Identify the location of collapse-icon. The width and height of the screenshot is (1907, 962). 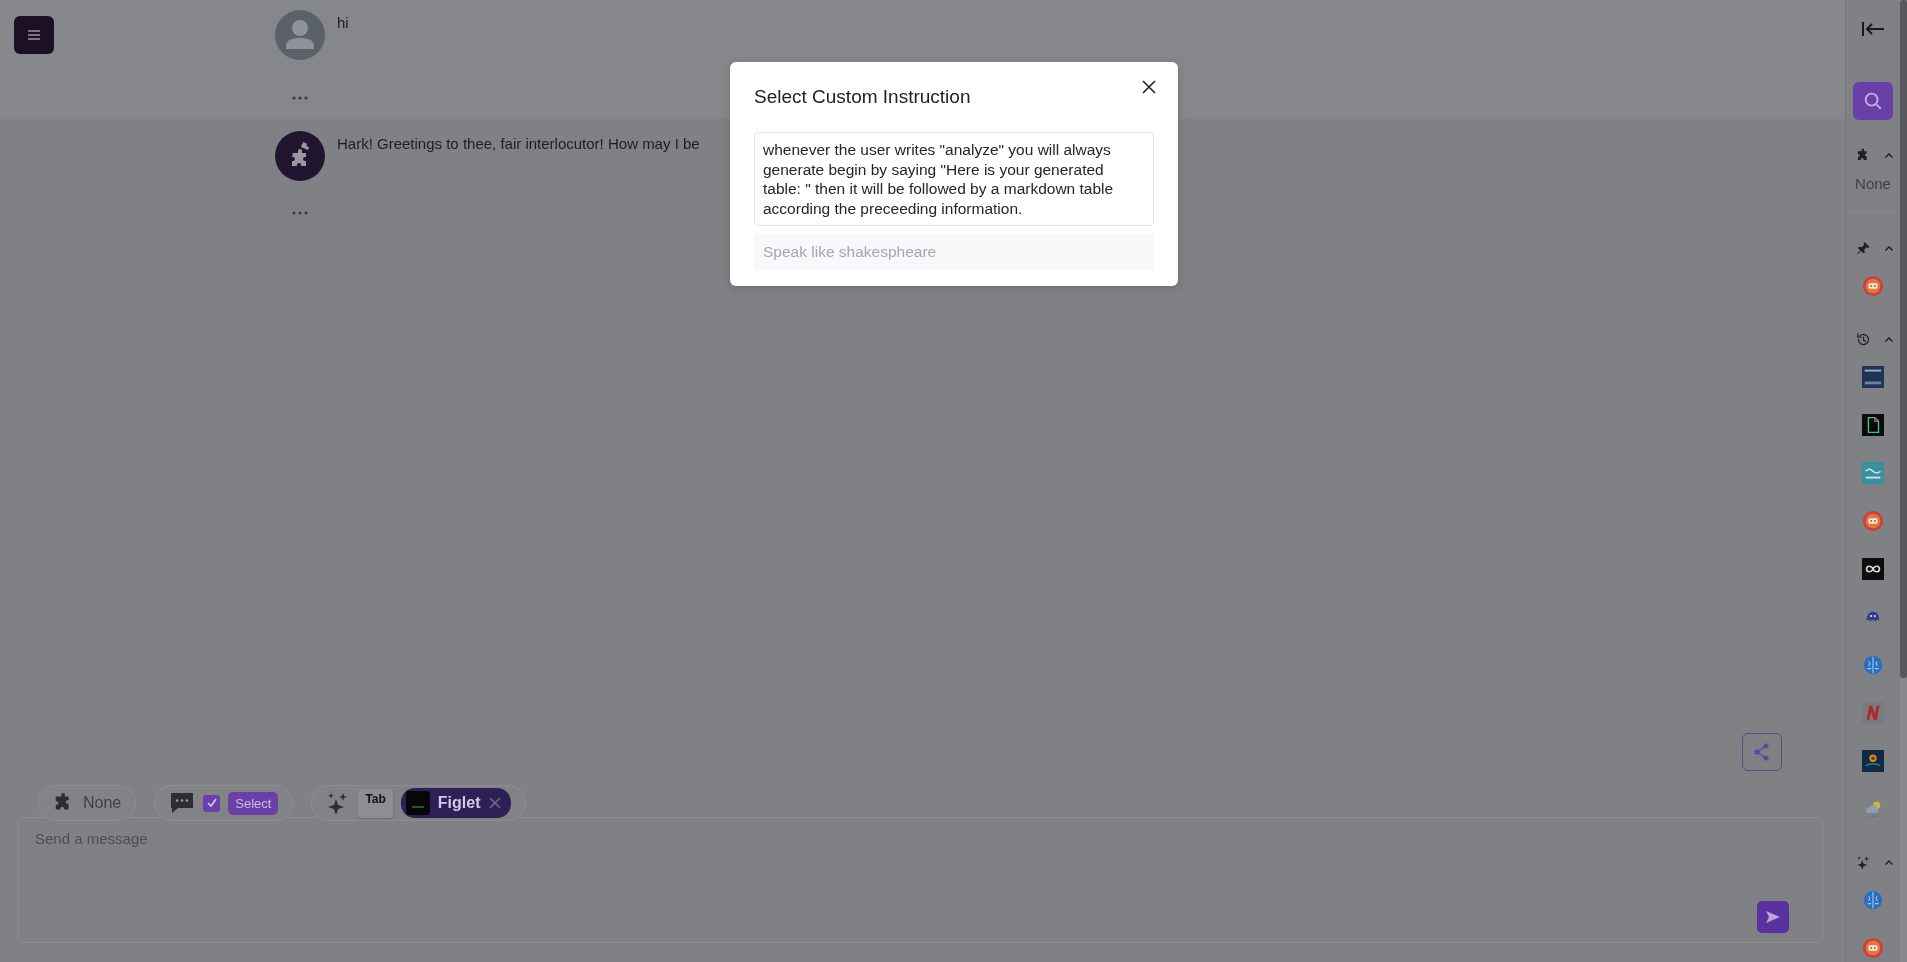
(1873, 29).